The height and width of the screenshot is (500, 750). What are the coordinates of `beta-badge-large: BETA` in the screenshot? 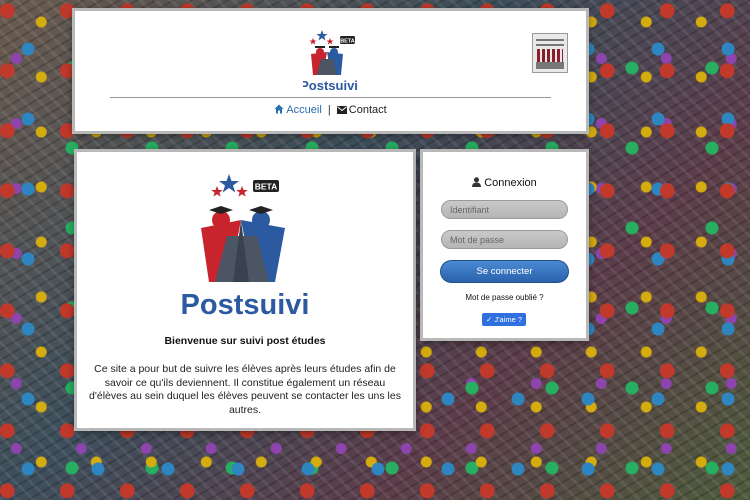 It's located at (266, 187).